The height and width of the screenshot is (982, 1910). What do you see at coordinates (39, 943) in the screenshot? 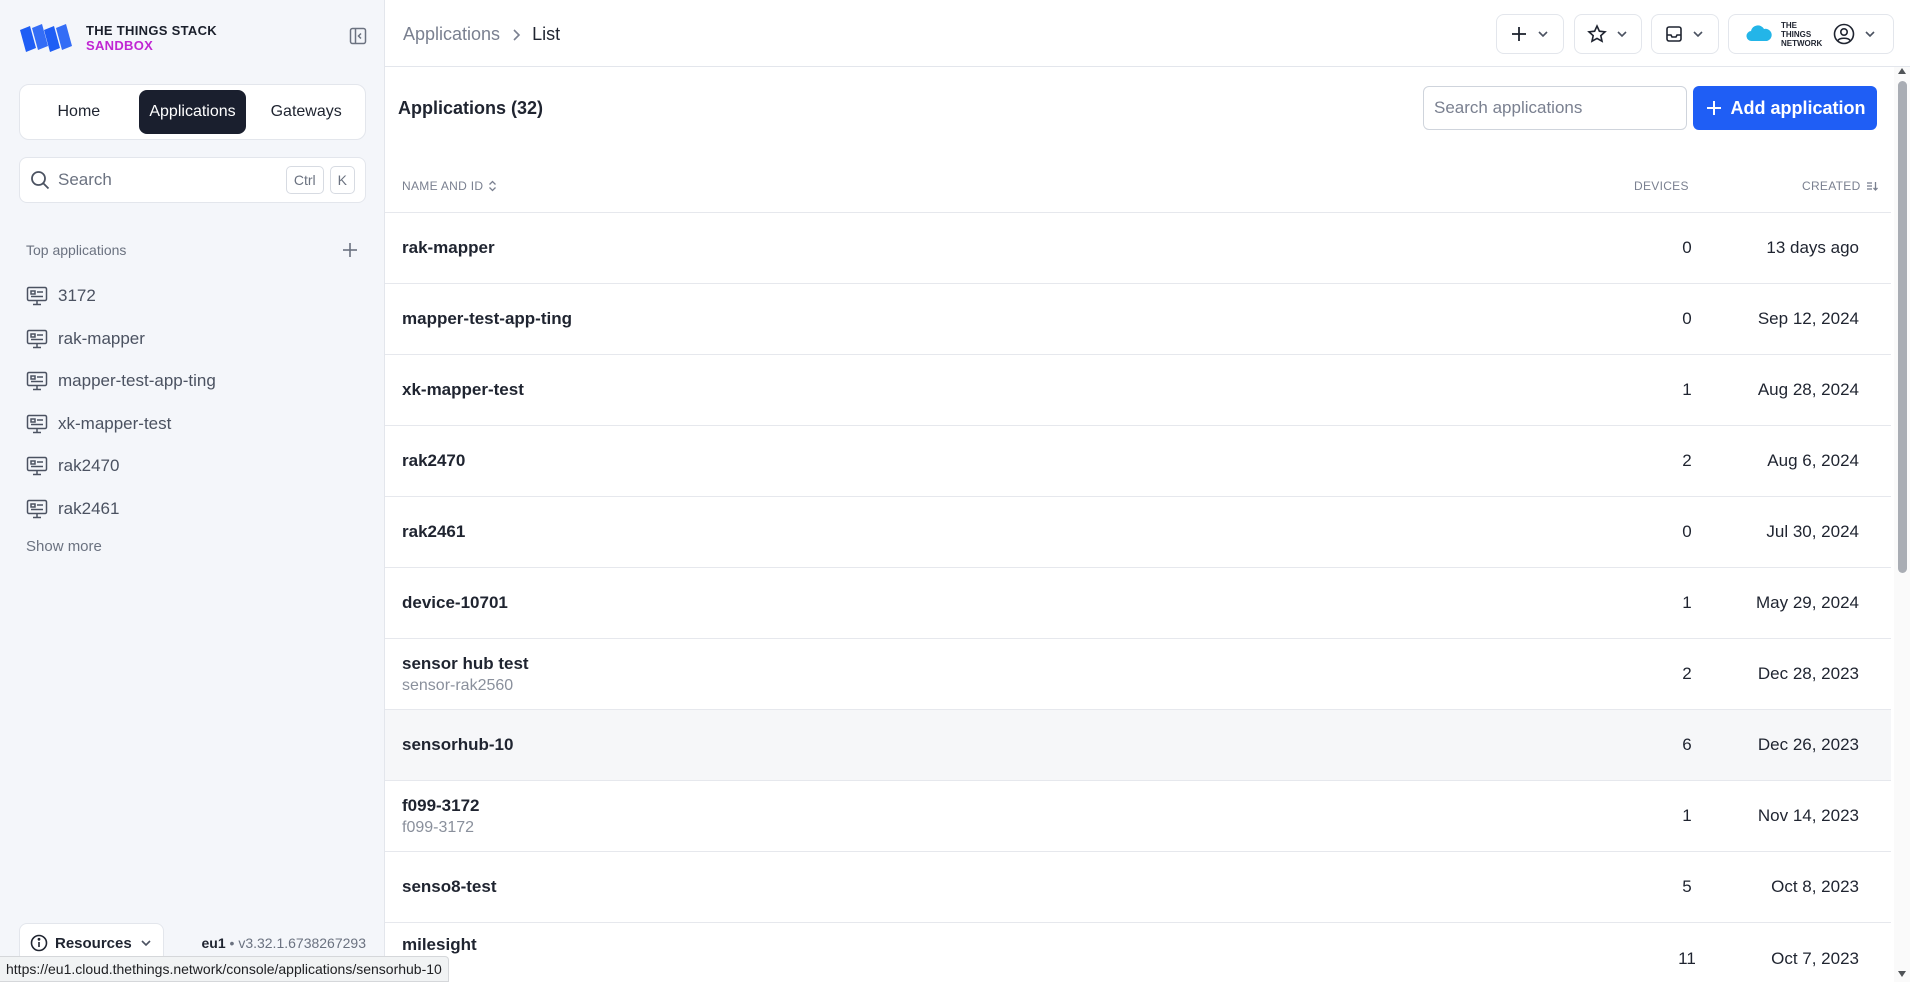
I see `info-icon` at bounding box center [39, 943].